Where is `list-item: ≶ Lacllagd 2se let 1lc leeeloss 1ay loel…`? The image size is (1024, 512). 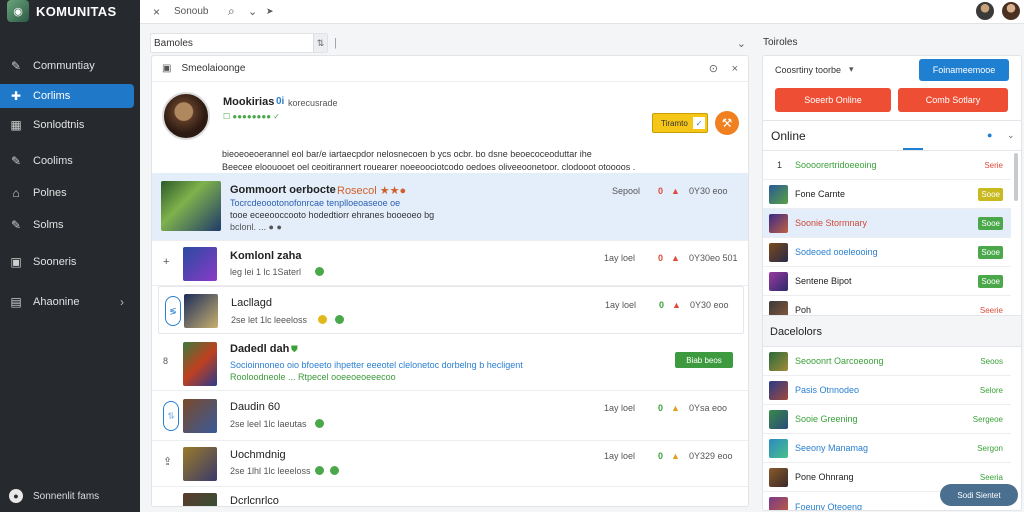
list-item: ≶ Lacllagd 2se let 1lc leeeloss 1ay loel… is located at coordinates (451, 310).